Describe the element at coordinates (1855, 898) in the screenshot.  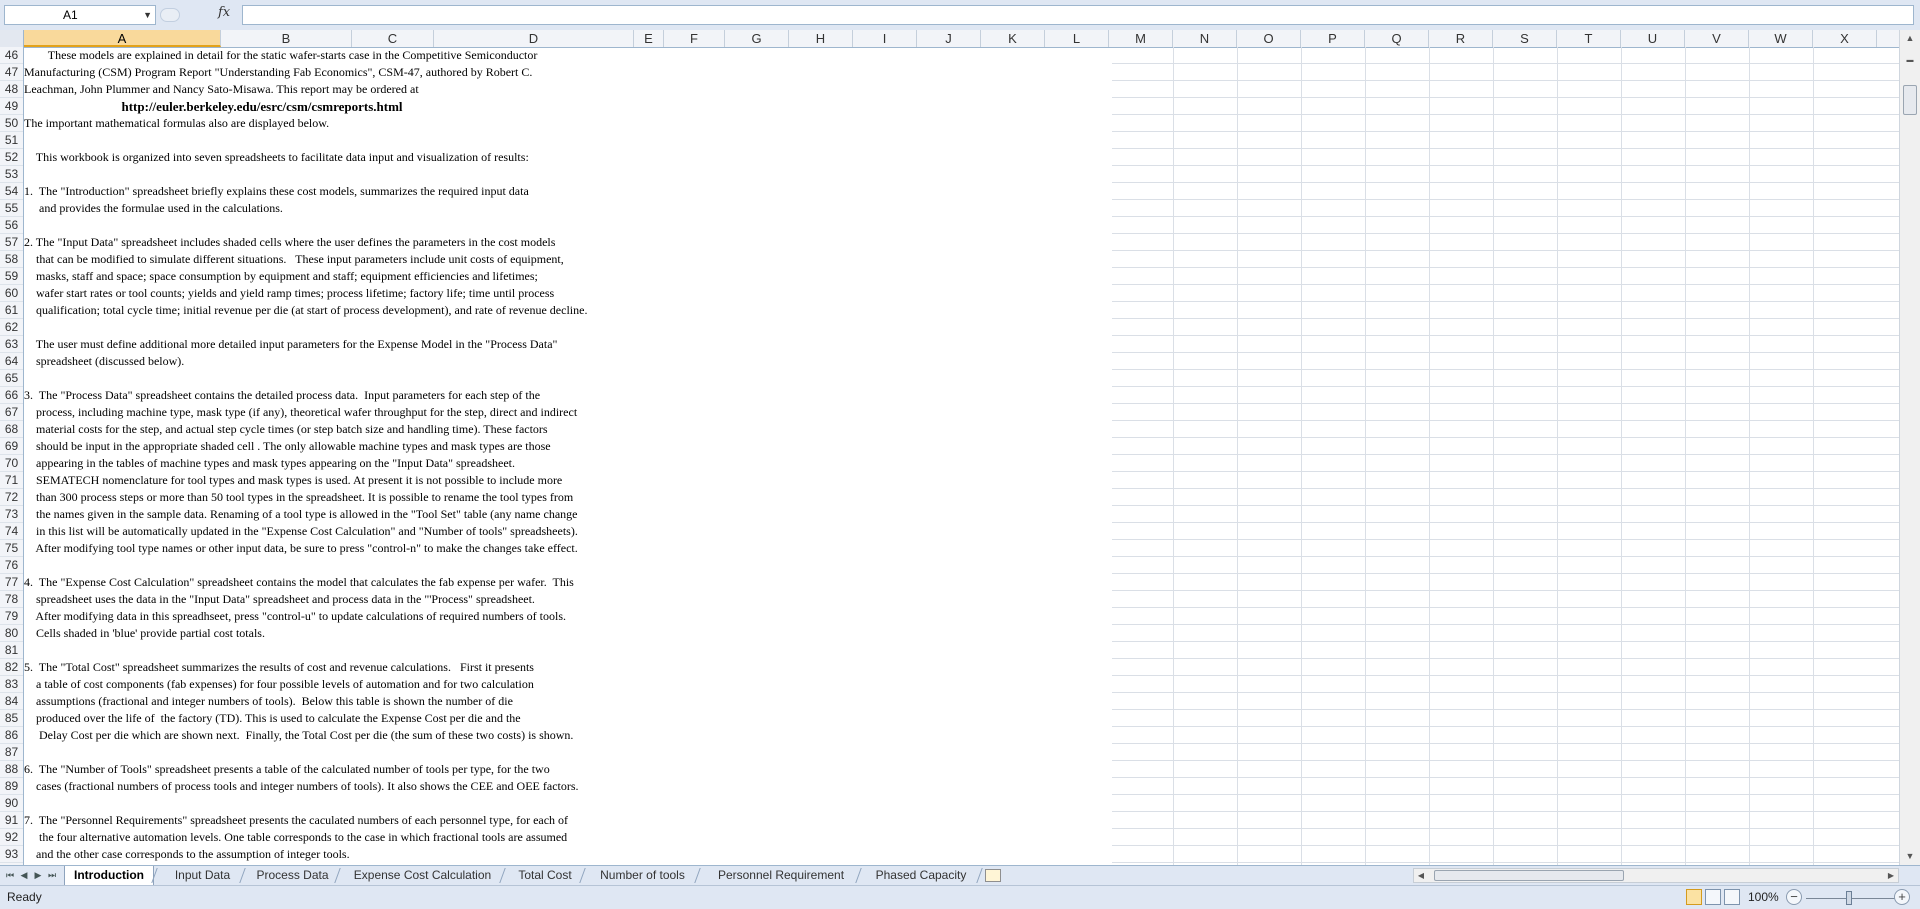
I see `zoom-slider-track` at that location.